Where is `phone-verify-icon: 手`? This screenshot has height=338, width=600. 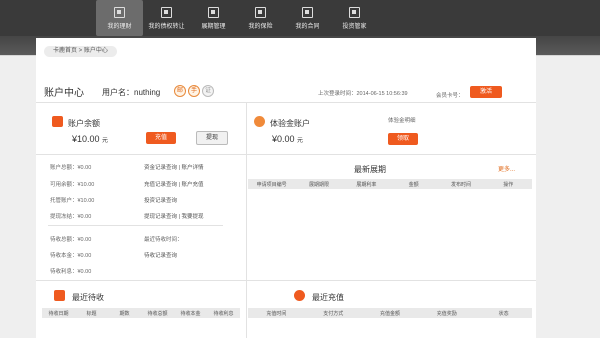 phone-verify-icon: 手 is located at coordinates (194, 91).